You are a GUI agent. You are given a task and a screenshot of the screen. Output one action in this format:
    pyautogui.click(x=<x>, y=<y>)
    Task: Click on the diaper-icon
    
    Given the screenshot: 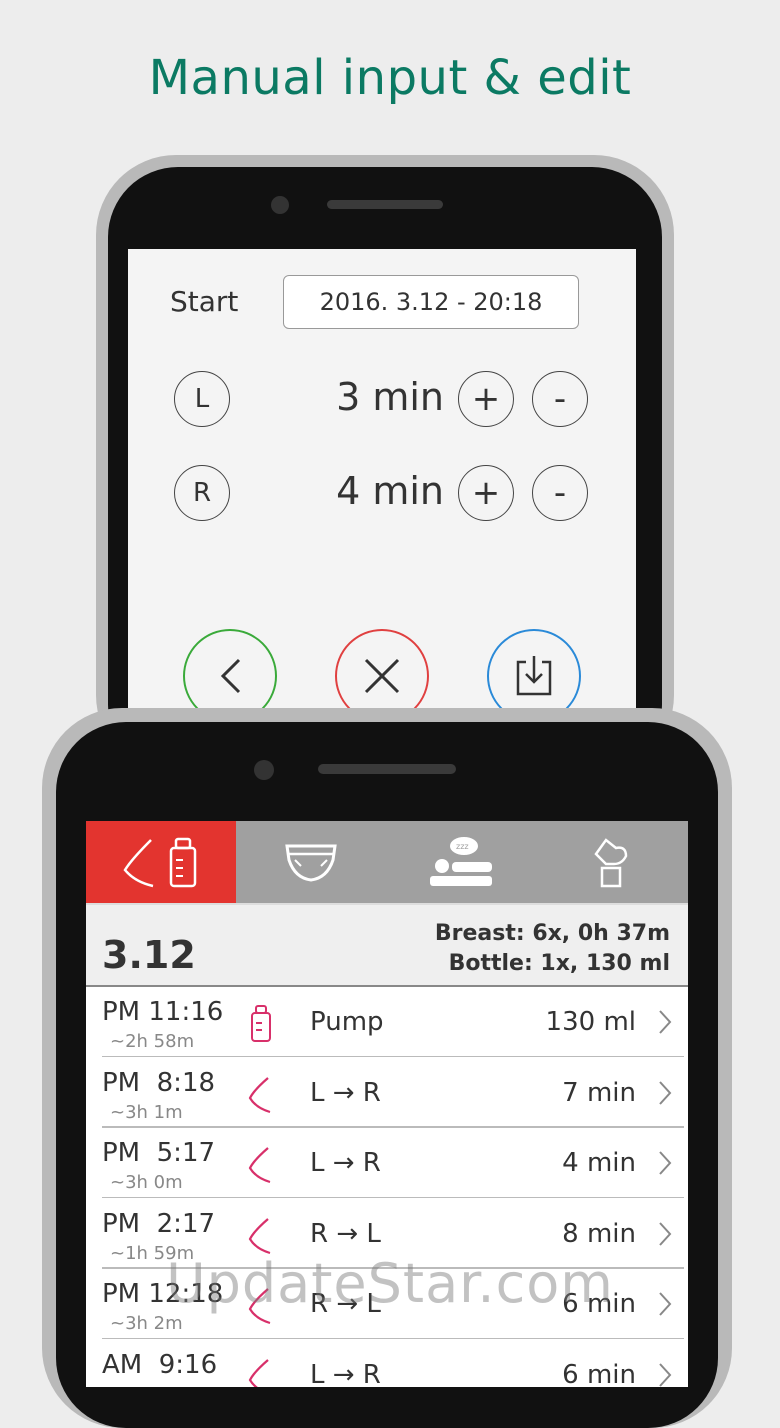 What is the action you would take?
    pyautogui.click(x=311, y=863)
    